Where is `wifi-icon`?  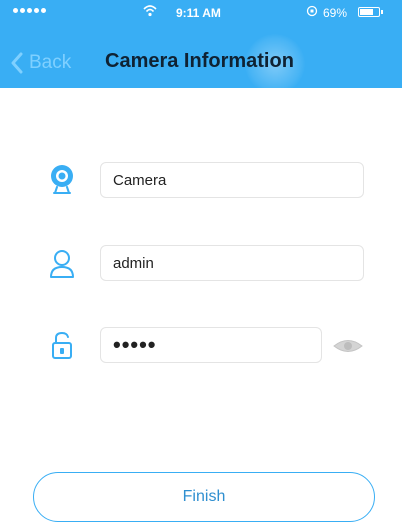 wifi-icon is located at coordinates (150, 11).